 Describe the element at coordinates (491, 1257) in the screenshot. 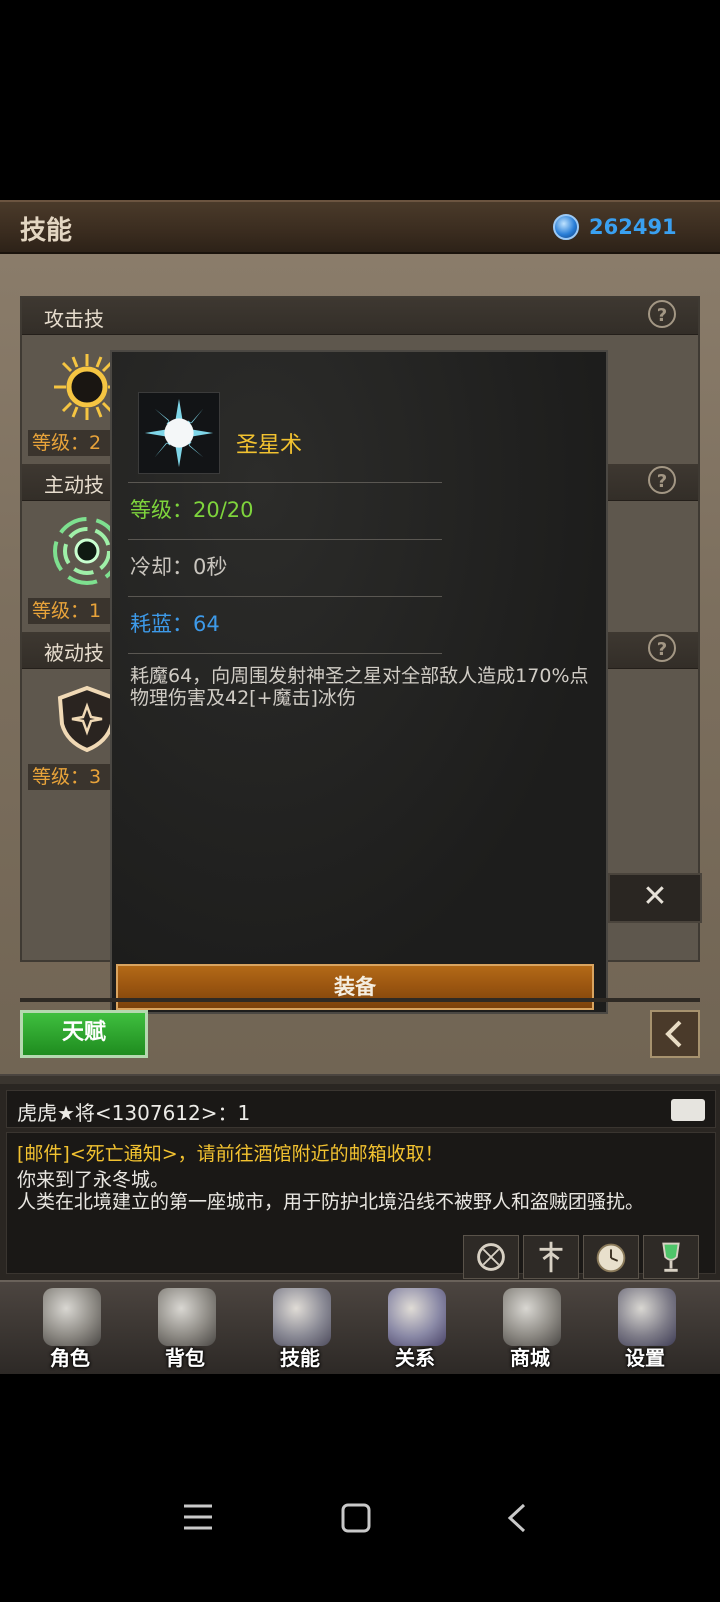

I see `compass-icon` at that location.